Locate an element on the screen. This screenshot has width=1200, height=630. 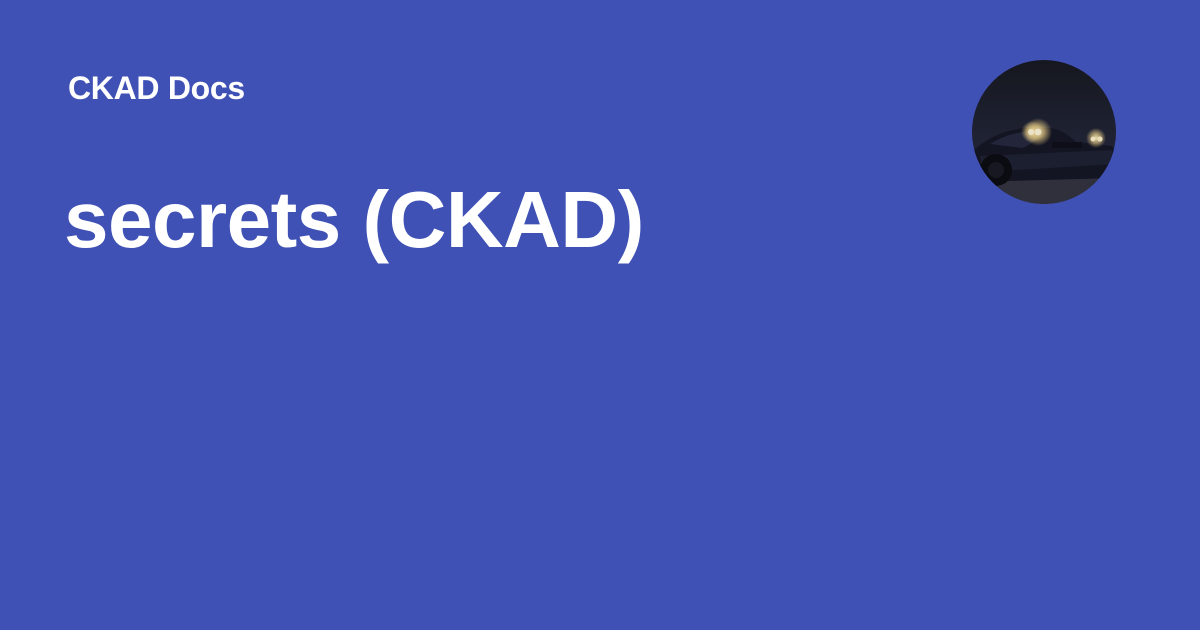
night-car-photo-icon is located at coordinates (1044, 132).